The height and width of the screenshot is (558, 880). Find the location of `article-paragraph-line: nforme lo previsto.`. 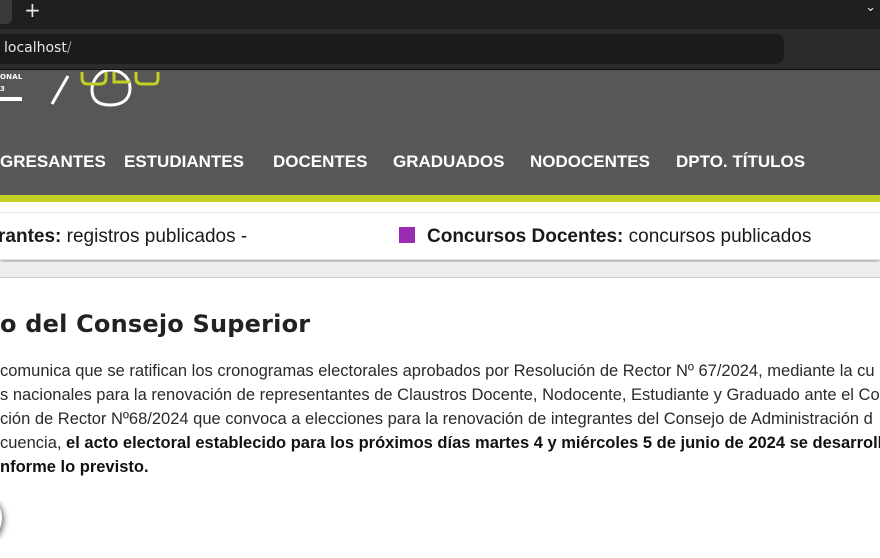

article-paragraph-line: nforme lo previsto. is located at coordinates (74, 467).